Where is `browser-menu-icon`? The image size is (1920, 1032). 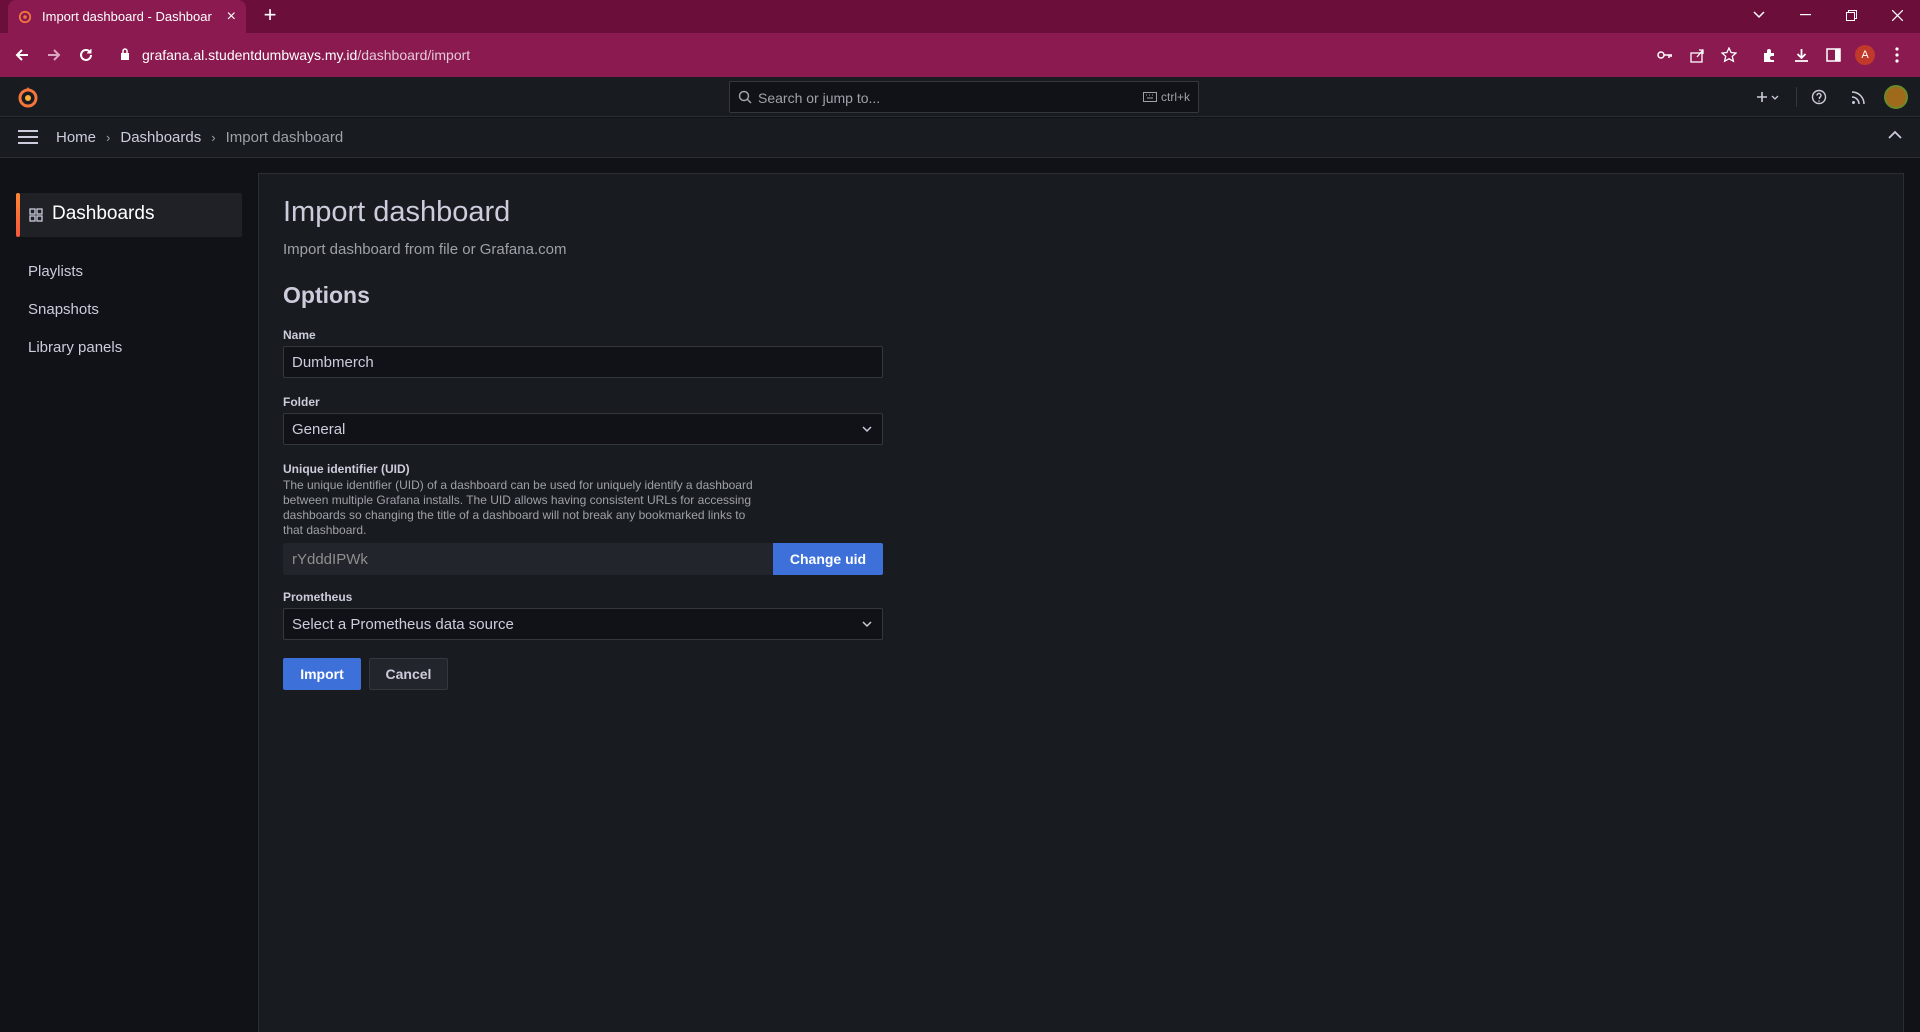
browser-menu-icon is located at coordinates (1897, 55).